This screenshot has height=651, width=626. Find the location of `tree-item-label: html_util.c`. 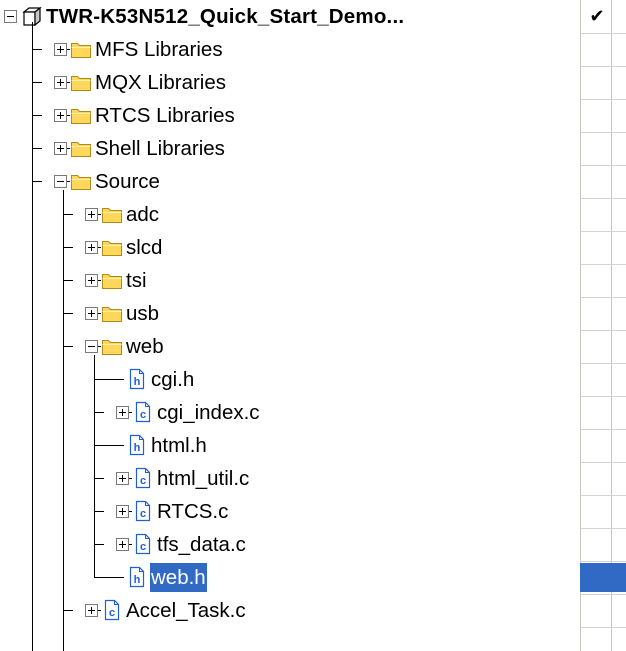

tree-item-label: html_util.c is located at coordinates (203, 478).